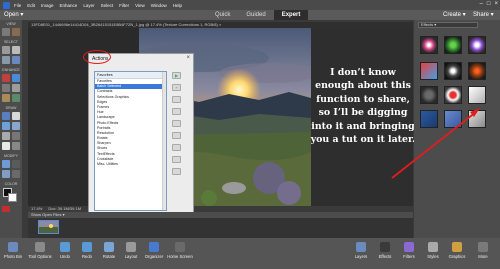 Image resolution: width=500 pixels, height=269 pixels. What do you see at coordinates (448, 25) in the screenshot?
I see `panel-dropdown: Effects ▾` at bounding box center [448, 25].